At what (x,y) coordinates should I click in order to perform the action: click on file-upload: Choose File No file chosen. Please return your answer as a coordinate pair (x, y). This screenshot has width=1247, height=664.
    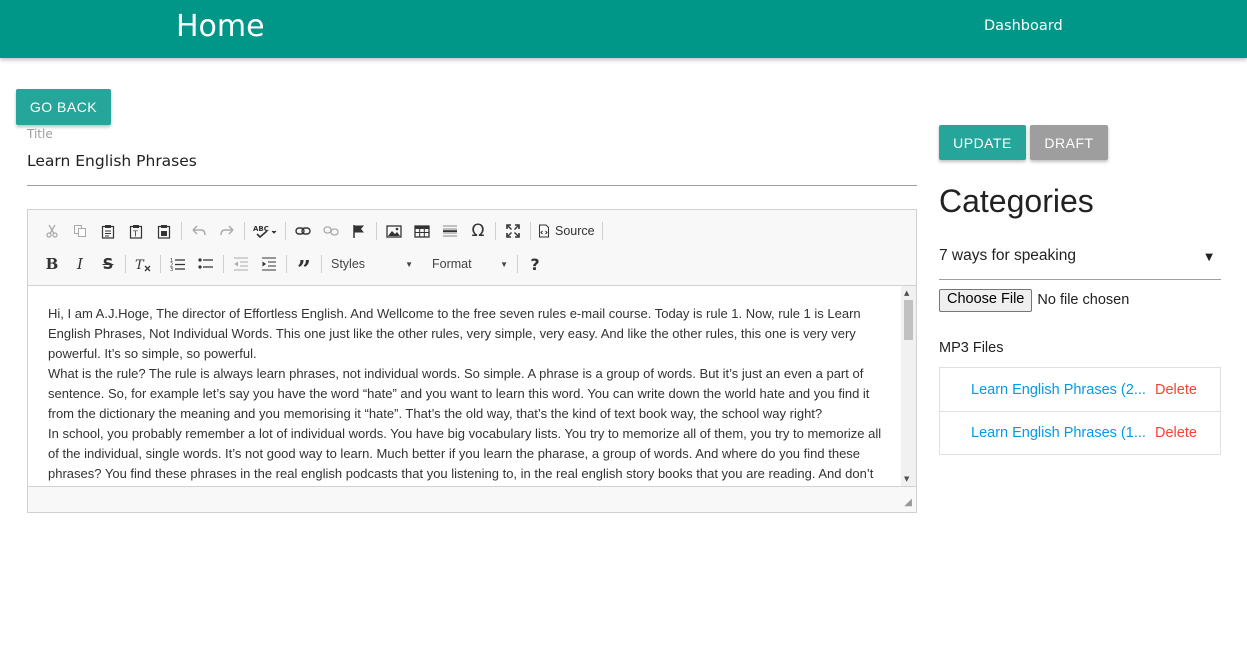
    Looking at the image, I should click on (1034, 300).